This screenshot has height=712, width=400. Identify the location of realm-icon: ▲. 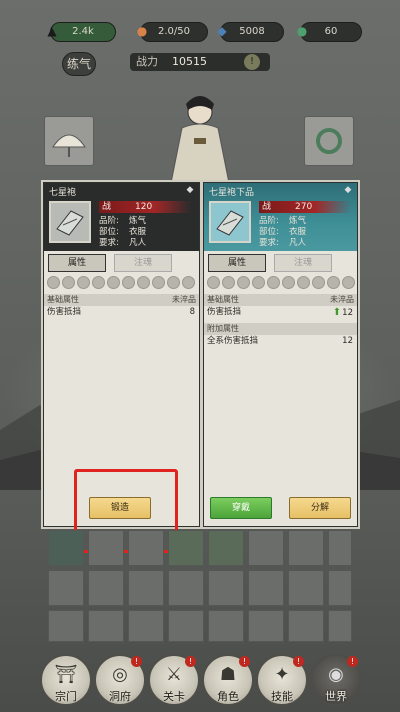
(52, 31).